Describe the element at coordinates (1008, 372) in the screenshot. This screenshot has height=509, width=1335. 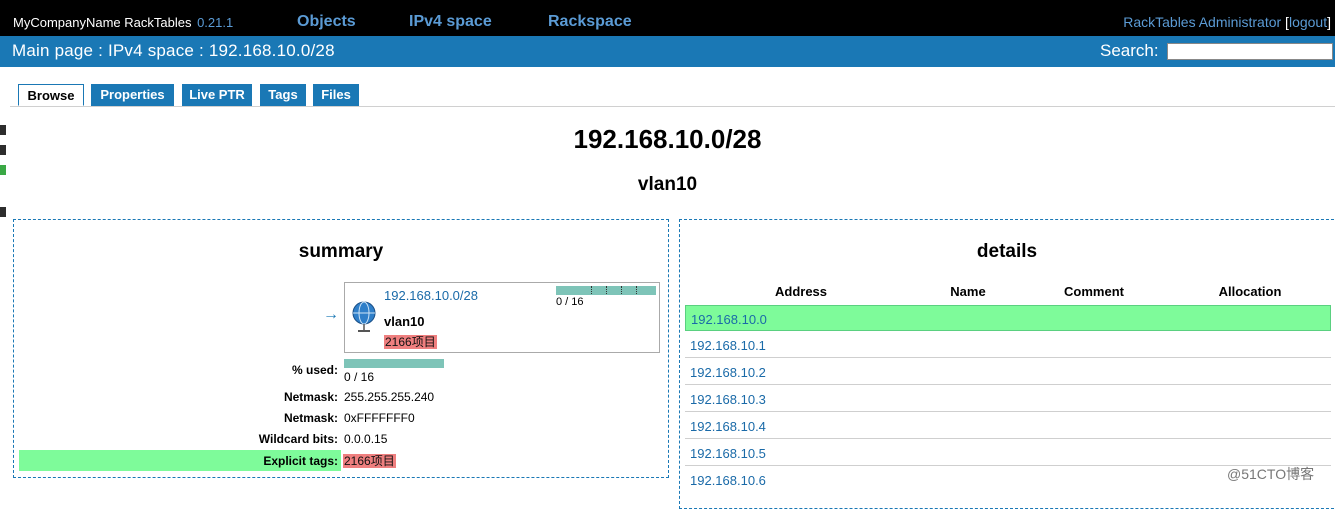
I see `address-row: 192.168.10.2` at that location.